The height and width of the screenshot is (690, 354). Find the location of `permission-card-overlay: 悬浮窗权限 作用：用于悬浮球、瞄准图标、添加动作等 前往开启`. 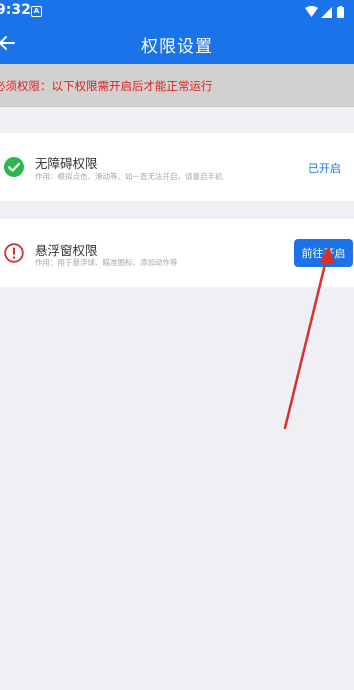

permission-card-overlay: 悬浮窗权限 作用：用于悬浮球、瞄准图标、添加动作等 前往开启 is located at coordinates (177, 253).